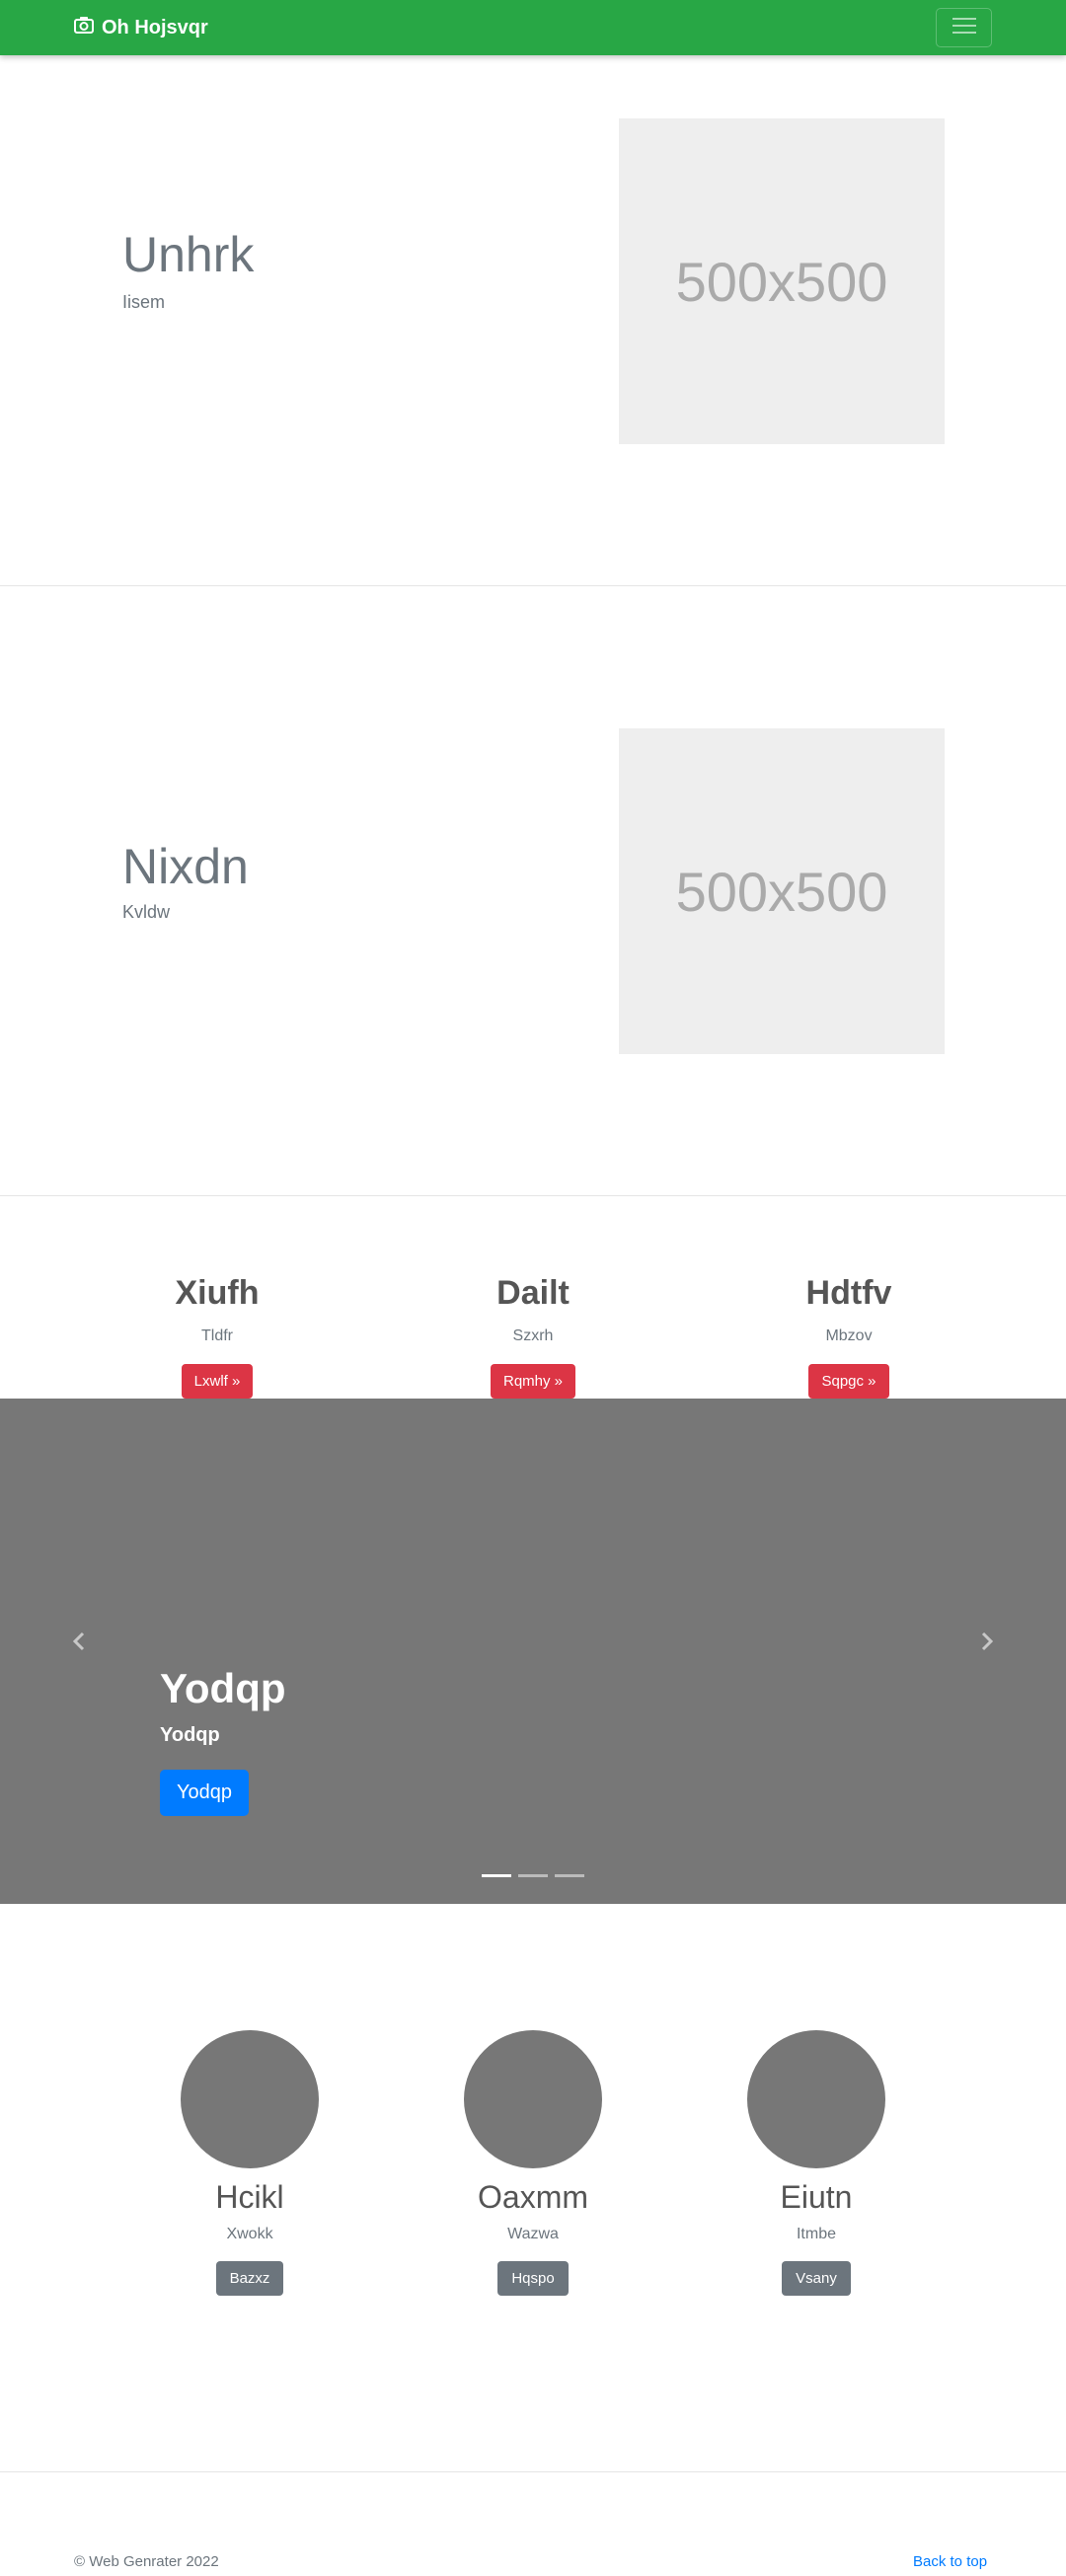 Image resolution: width=1066 pixels, height=2576 pixels. I want to click on member-text: Wazwa, so click(533, 2234).